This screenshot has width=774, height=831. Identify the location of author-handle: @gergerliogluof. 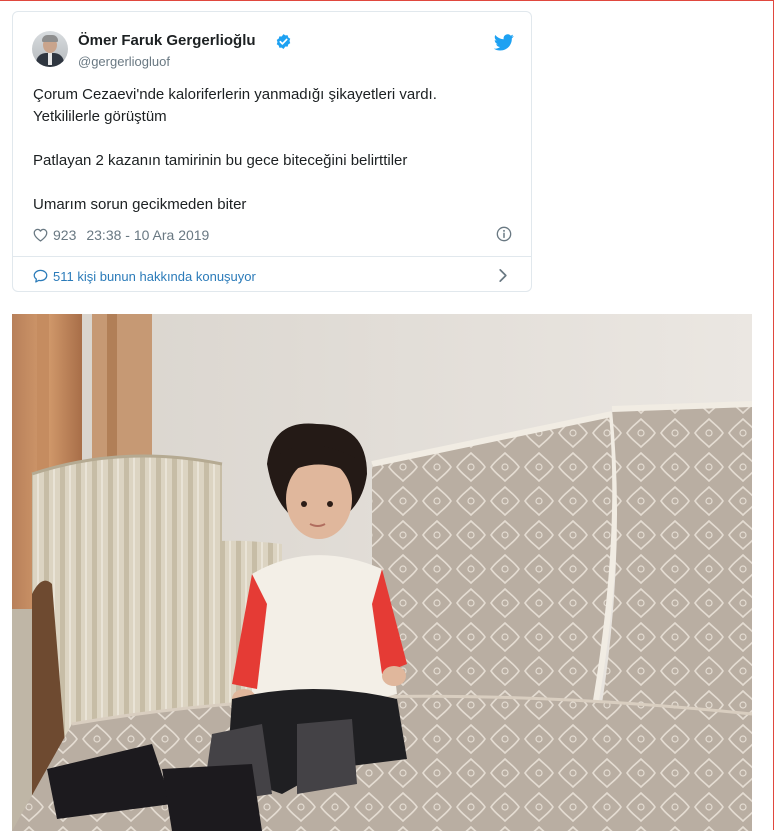
(124, 61).